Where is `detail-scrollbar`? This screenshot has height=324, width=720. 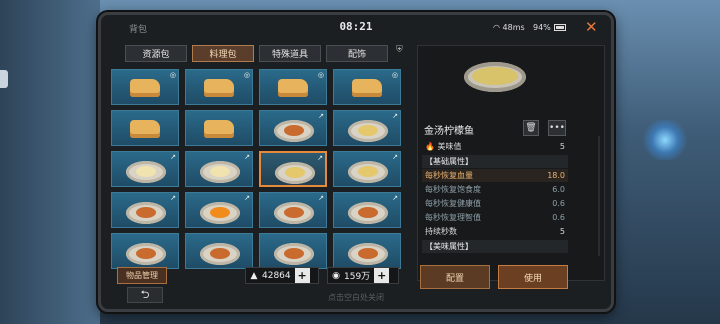
detail-scrollbar is located at coordinates (599, 196).